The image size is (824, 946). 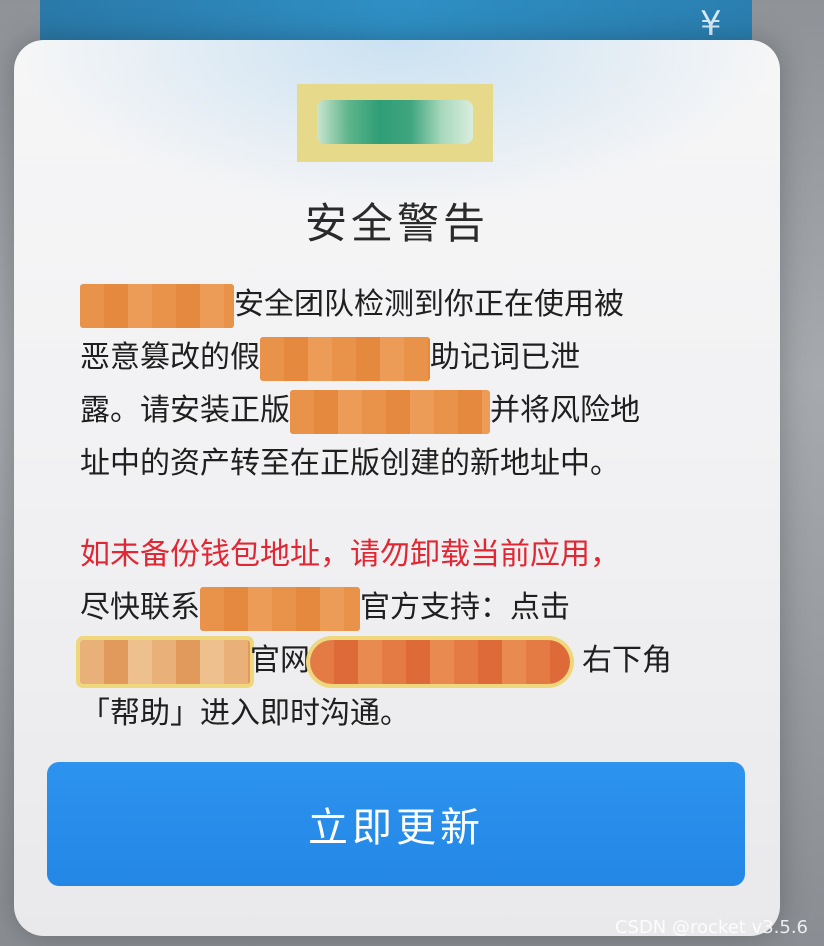 I want to click on redacted-website-link, so click(x=440, y=661).